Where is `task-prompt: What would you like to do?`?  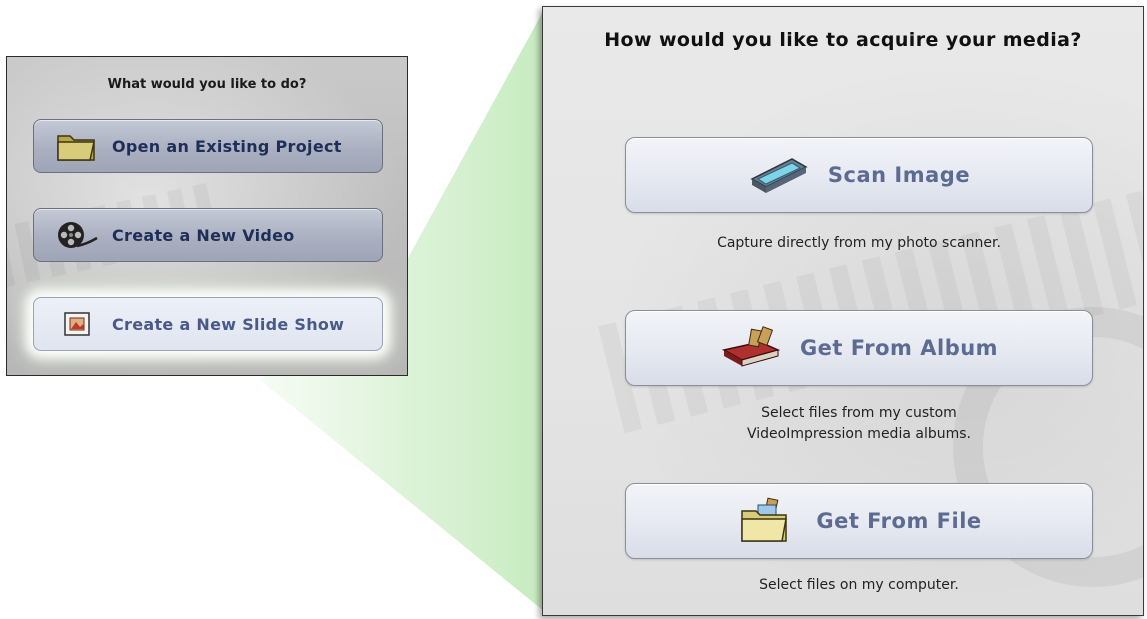 task-prompt: What would you like to do? is located at coordinates (207, 84).